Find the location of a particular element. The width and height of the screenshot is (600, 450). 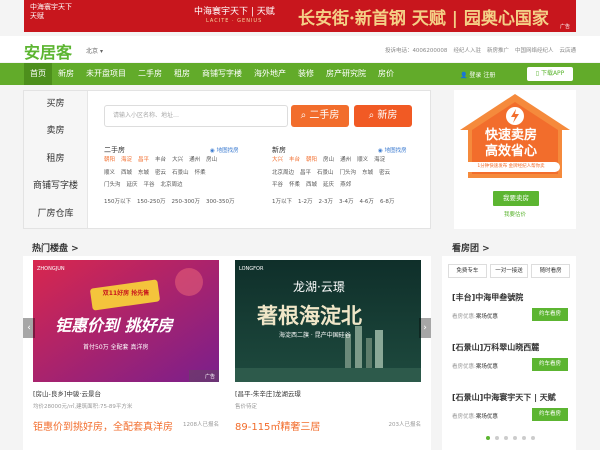

complaint-phone: 投诉电话：4006200008 is located at coordinates (416, 50).